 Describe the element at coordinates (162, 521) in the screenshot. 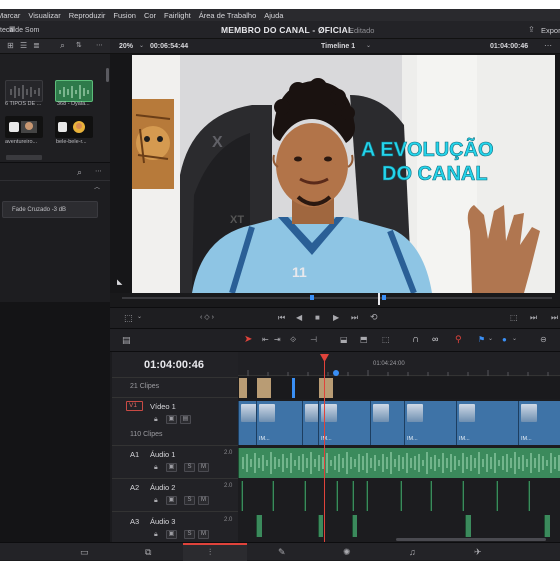

I see `track-name-a3: Áudio 3` at that location.